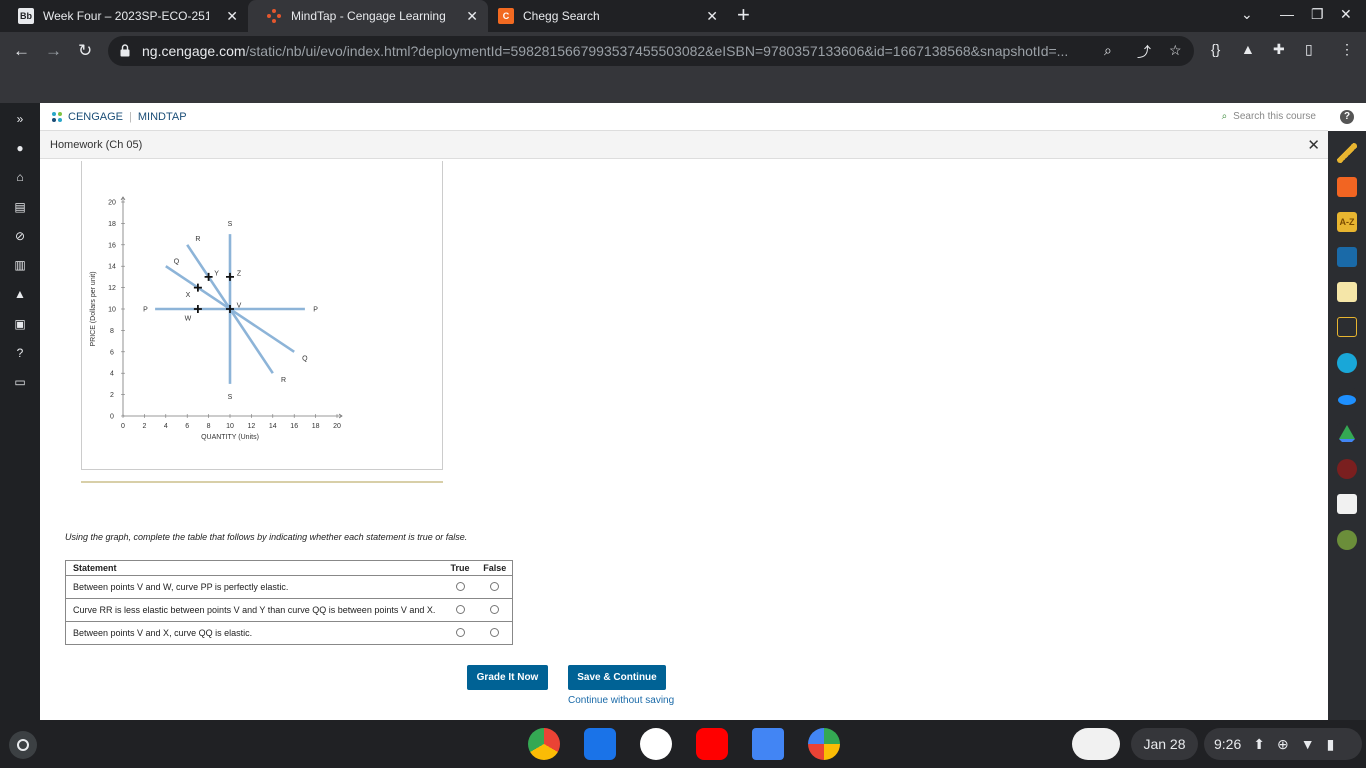 This screenshot has width=1366, height=768. What do you see at coordinates (20, 176) in the screenshot?
I see `home-icon: ⌂` at bounding box center [20, 176].